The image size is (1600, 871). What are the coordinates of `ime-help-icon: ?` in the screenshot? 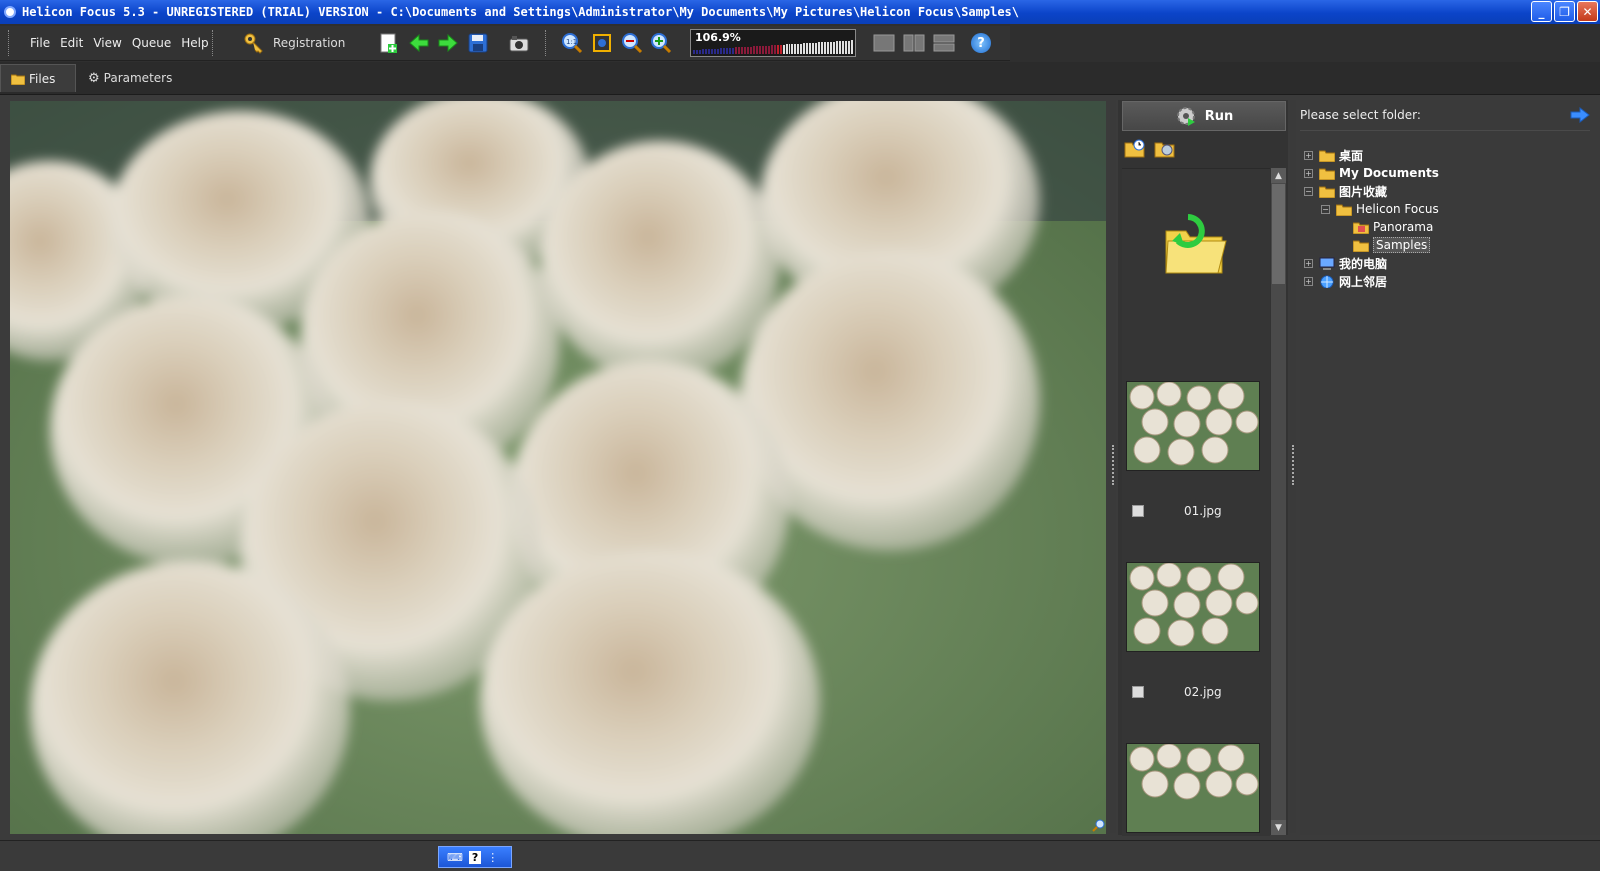 It's located at (475, 857).